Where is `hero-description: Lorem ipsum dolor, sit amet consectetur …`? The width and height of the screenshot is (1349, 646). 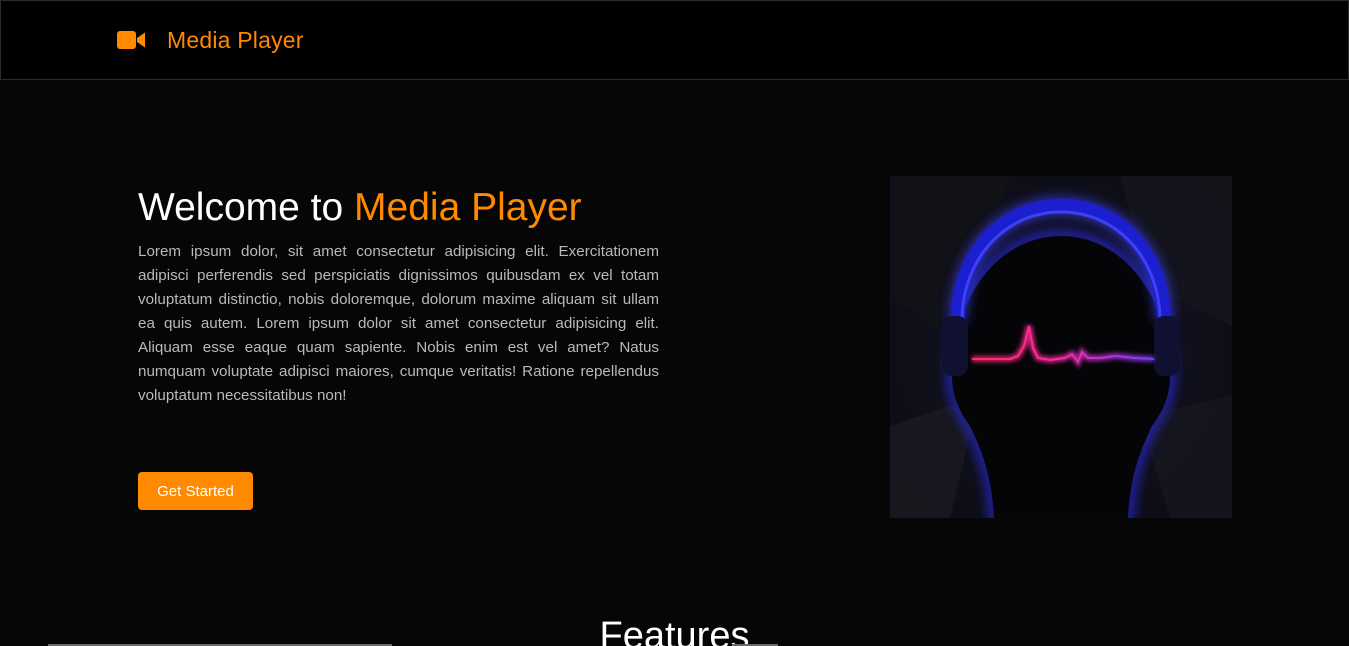 hero-description: Lorem ipsum dolor, sit amet consectetur … is located at coordinates (398, 323).